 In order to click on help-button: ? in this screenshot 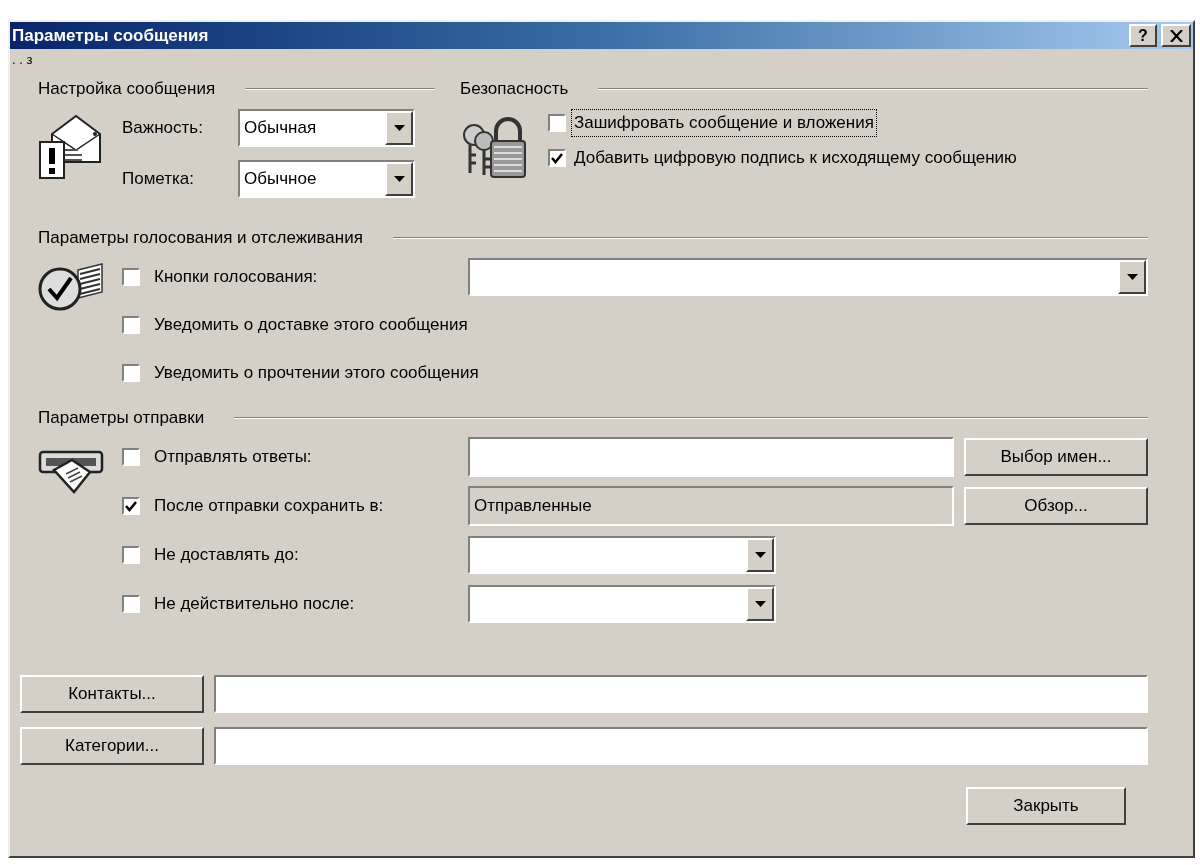, I will do `click(1143, 35)`.